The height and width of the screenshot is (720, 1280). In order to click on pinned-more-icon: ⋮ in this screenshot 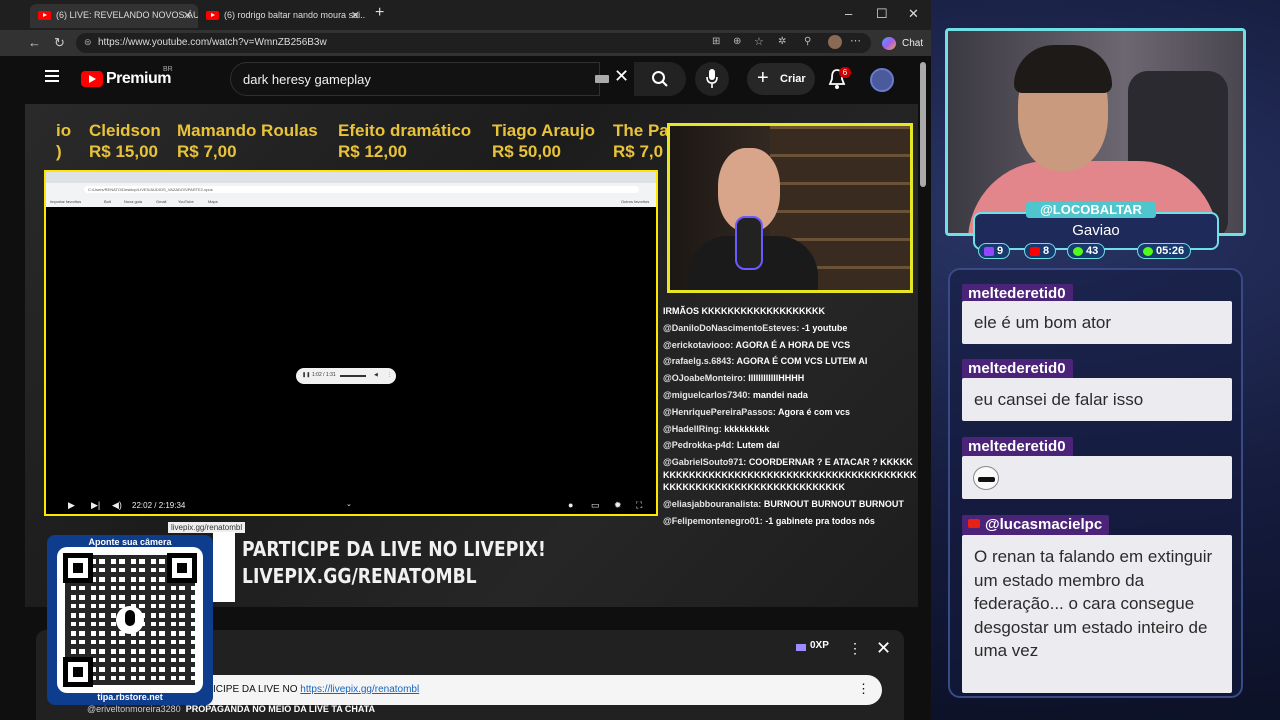, I will do `click(863, 689)`.